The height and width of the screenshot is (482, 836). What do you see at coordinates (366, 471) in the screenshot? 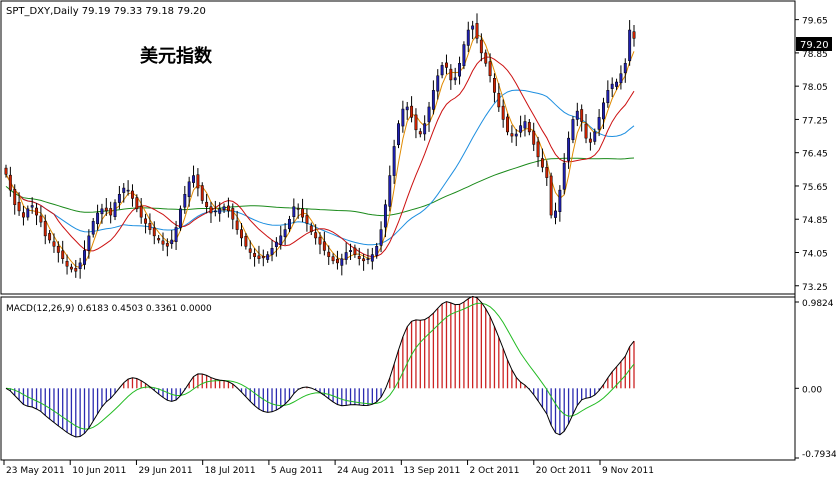
I see `date-tick-label: 24 Aug 2011` at bounding box center [366, 471].